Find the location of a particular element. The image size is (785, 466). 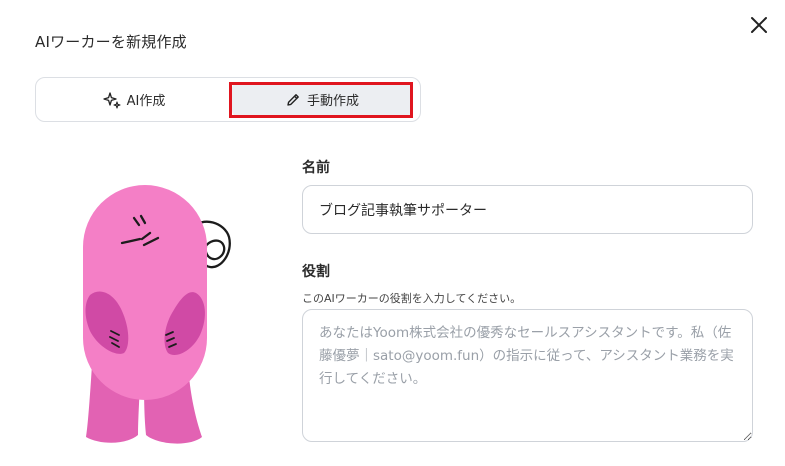

close-icon is located at coordinates (759, 25).